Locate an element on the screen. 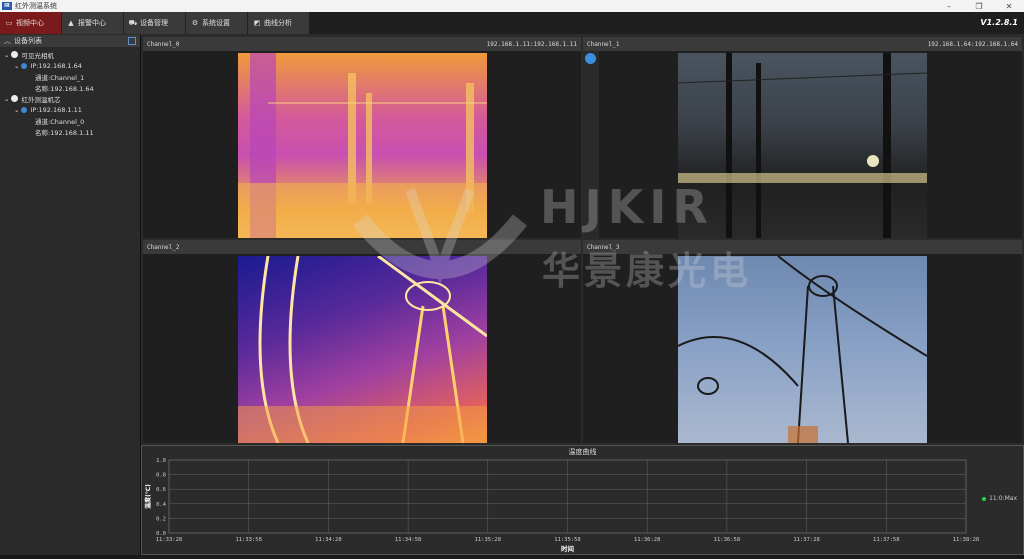 This screenshot has width=1024, height=559. x-tick-label: 11:35:58 is located at coordinates (567, 540).